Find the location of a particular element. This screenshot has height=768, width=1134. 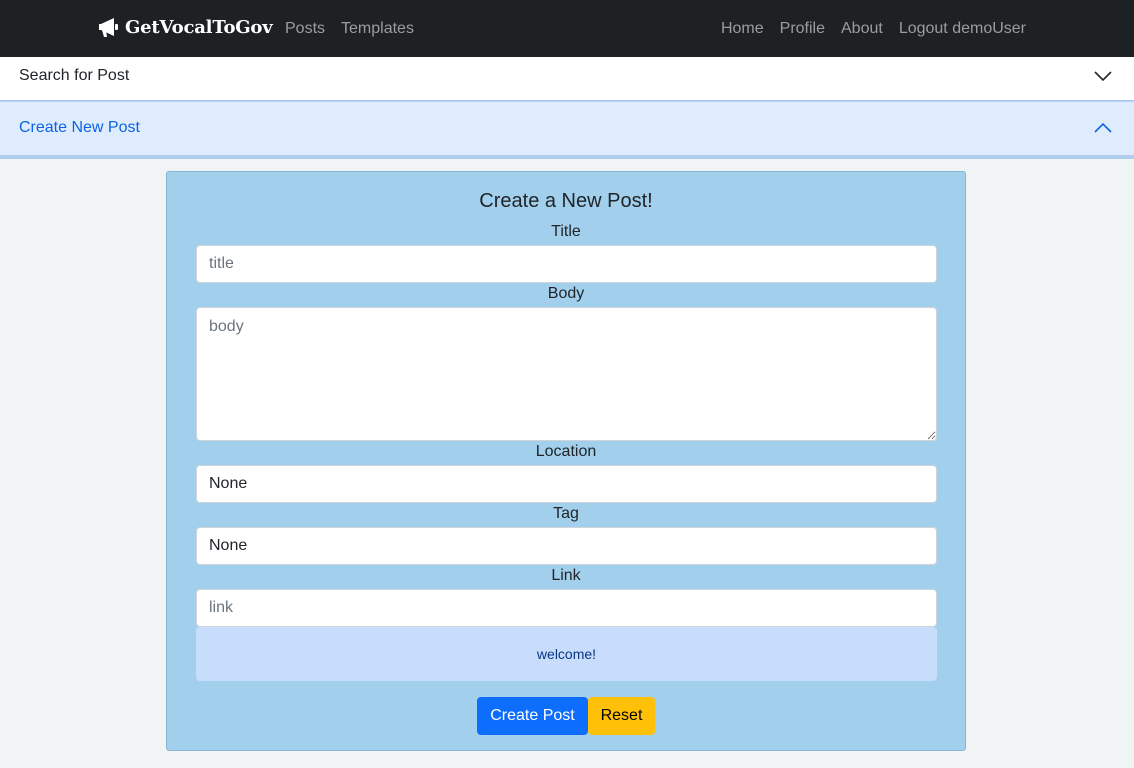

nav-right-links: Home Profile About Logout demoUser is located at coordinates (873, 29).